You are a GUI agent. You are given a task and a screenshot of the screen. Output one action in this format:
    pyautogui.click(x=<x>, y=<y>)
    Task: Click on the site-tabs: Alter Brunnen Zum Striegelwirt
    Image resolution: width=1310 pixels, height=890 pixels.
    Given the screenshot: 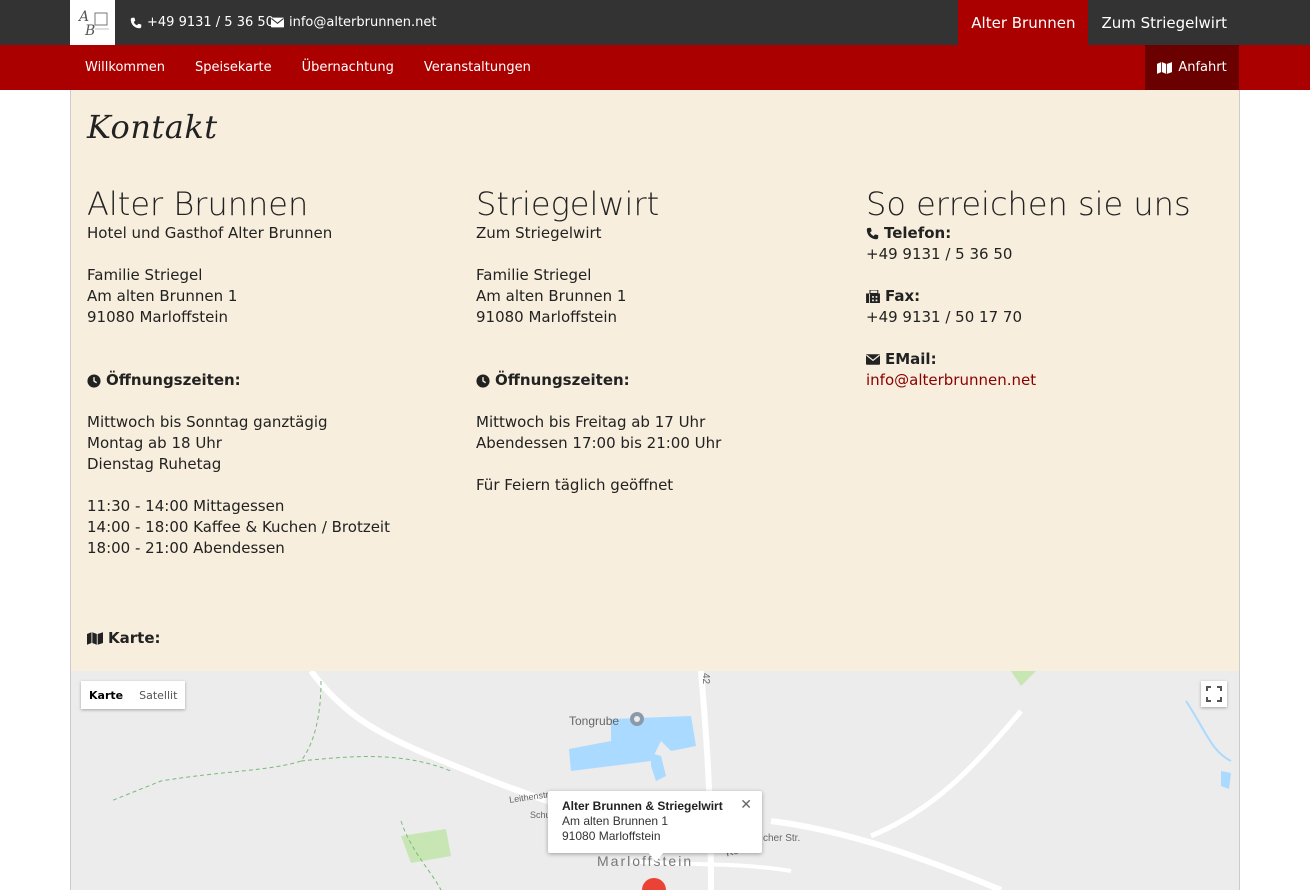 What is the action you would take?
    pyautogui.click(x=1099, y=22)
    